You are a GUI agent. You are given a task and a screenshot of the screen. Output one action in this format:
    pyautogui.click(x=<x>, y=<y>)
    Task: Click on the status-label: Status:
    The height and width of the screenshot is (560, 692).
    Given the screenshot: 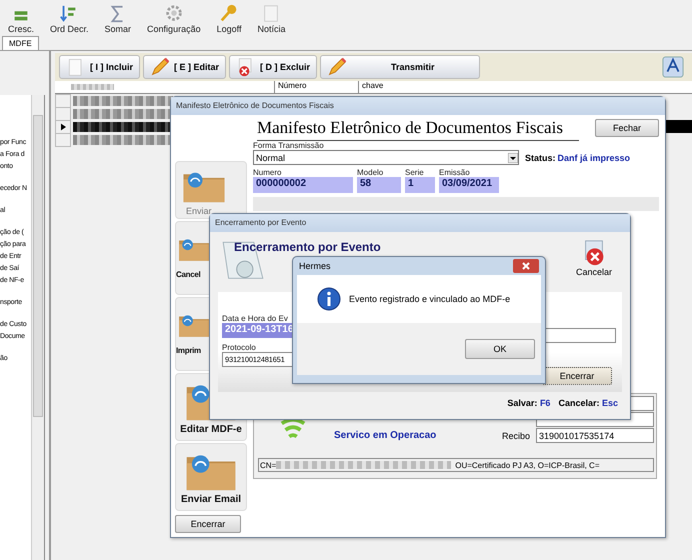 What is the action you would take?
    pyautogui.click(x=540, y=157)
    